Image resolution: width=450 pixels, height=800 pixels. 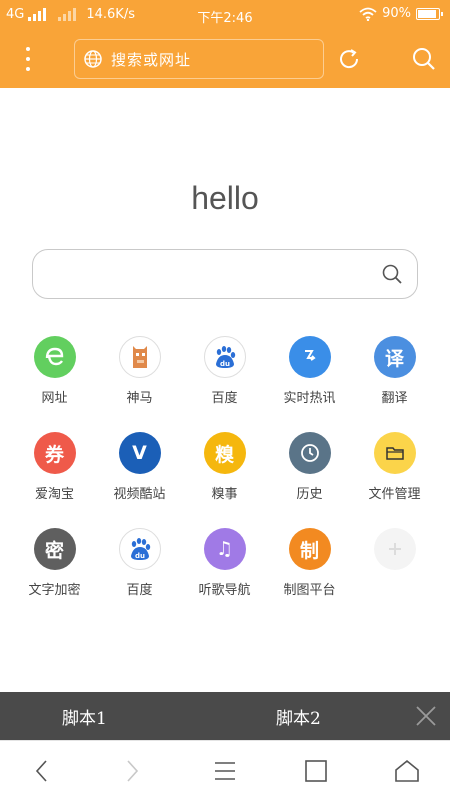 What do you see at coordinates (54, 398) in the screenshot?
I see `shortcut-label: 网址` at bounding box center [54, 398].